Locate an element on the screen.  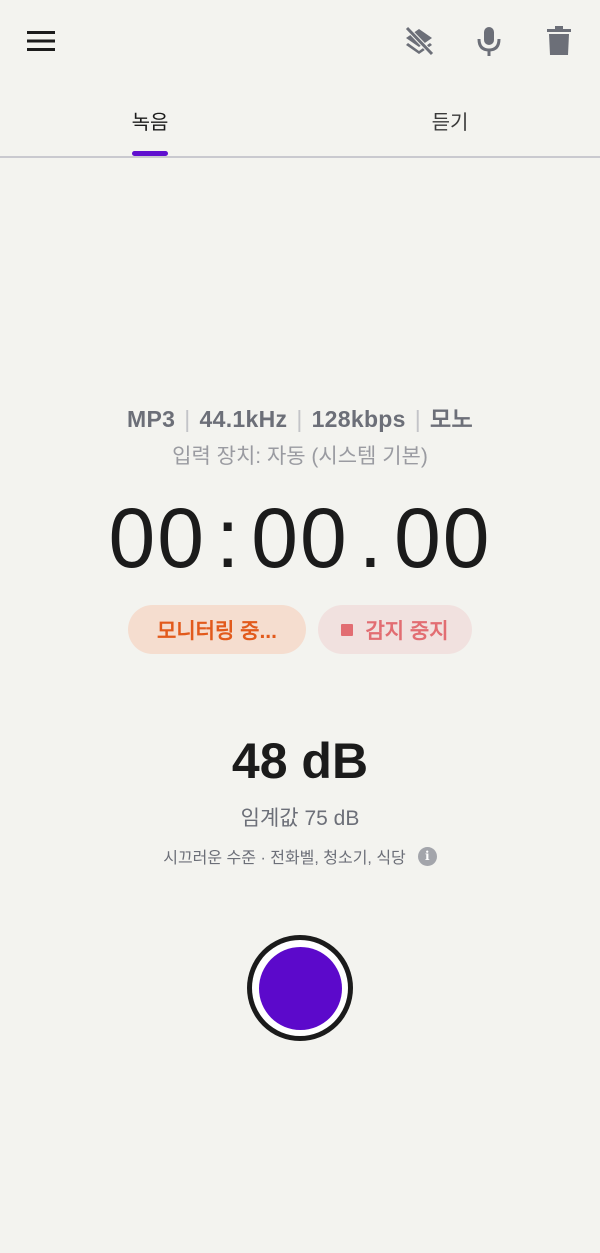
layers-off-icon is located at coordinates (419, 41).